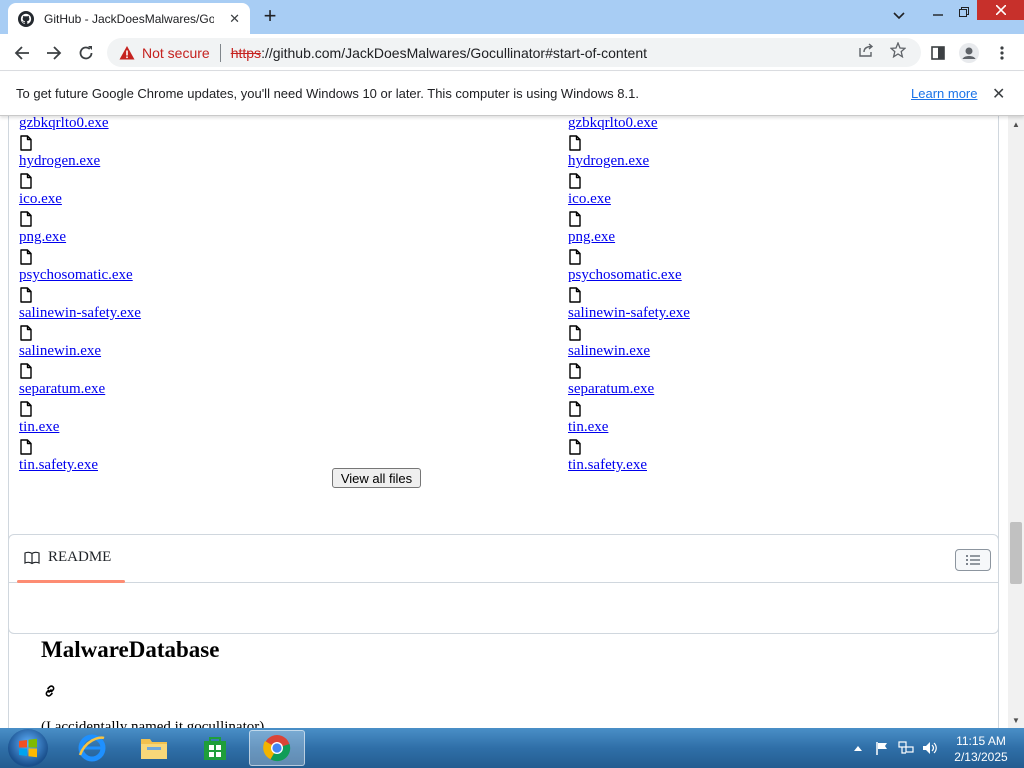 The image size is (1024, 768). What do you see at coordinates (234, 19) in the screenshot?
I see `tab-close-icon: ✕` at bounding box center [234, 19].